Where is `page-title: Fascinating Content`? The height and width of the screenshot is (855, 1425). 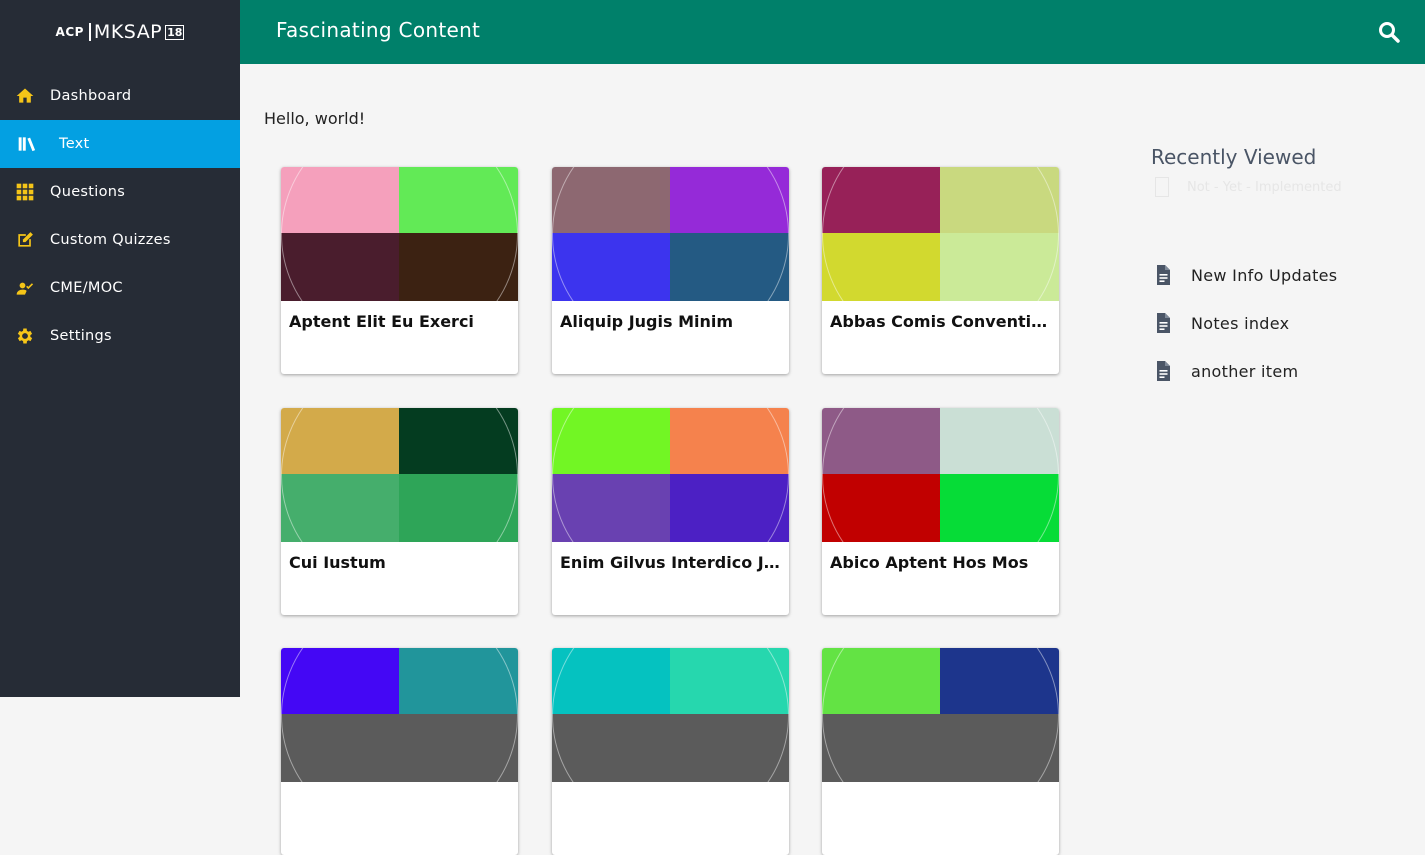 page-title: Fascinating Content is located at coordinates (378, 30).